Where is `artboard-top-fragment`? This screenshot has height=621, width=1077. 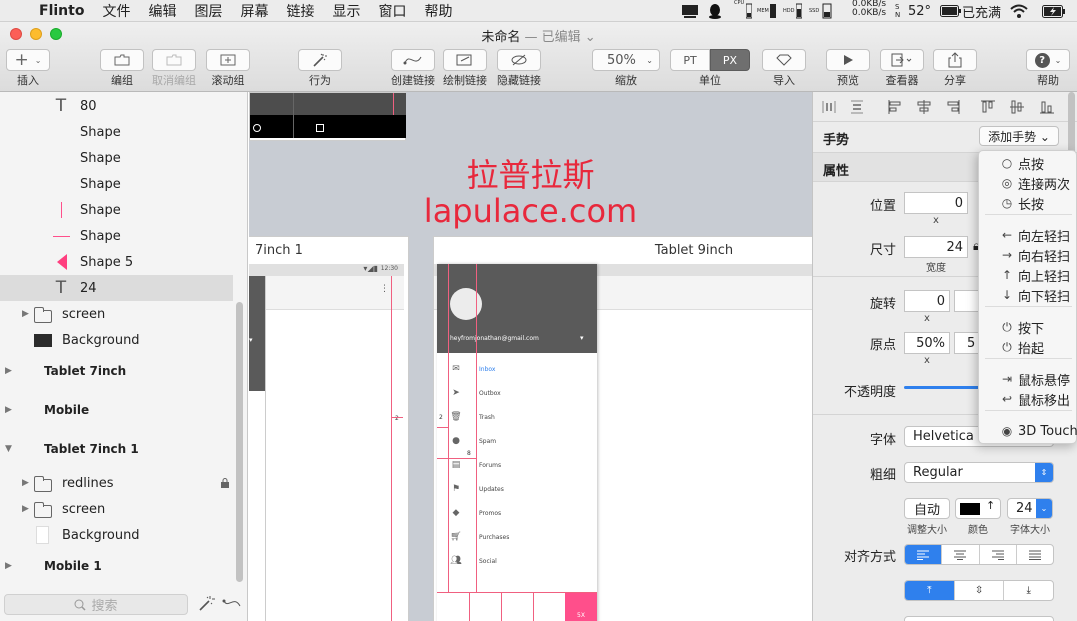
artboard-top-fragment is located at coordinates (327, 116).